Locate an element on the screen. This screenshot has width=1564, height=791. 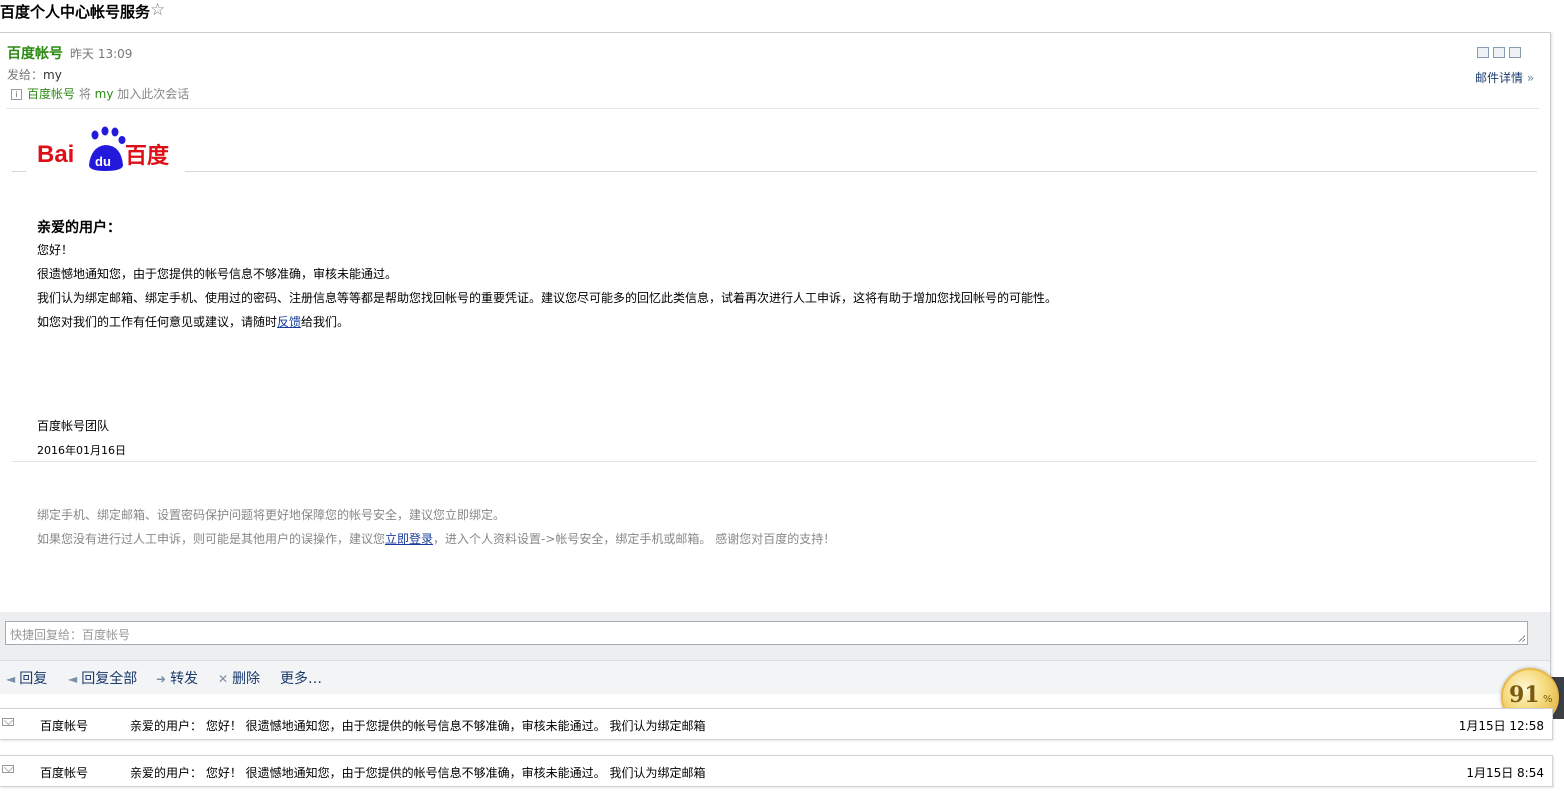
join-user: my is located at coordinates (104, 94).